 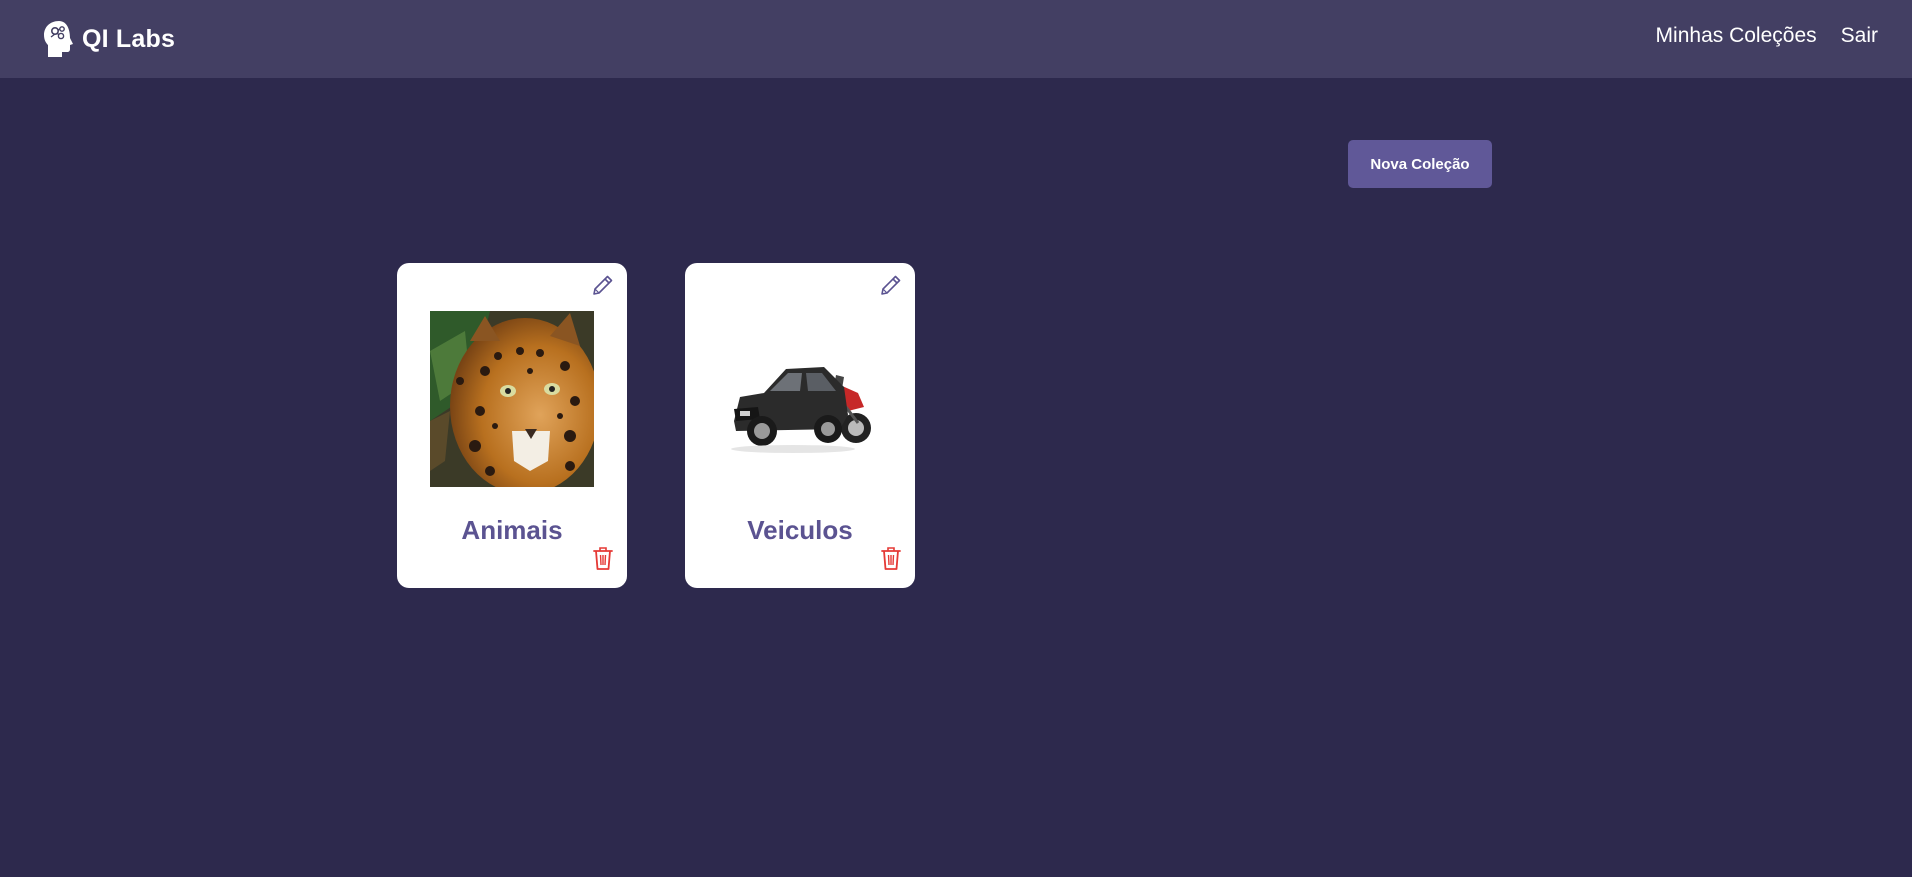 I want to click on car-and-motorcycle-photo, so click(x=800, y=399).